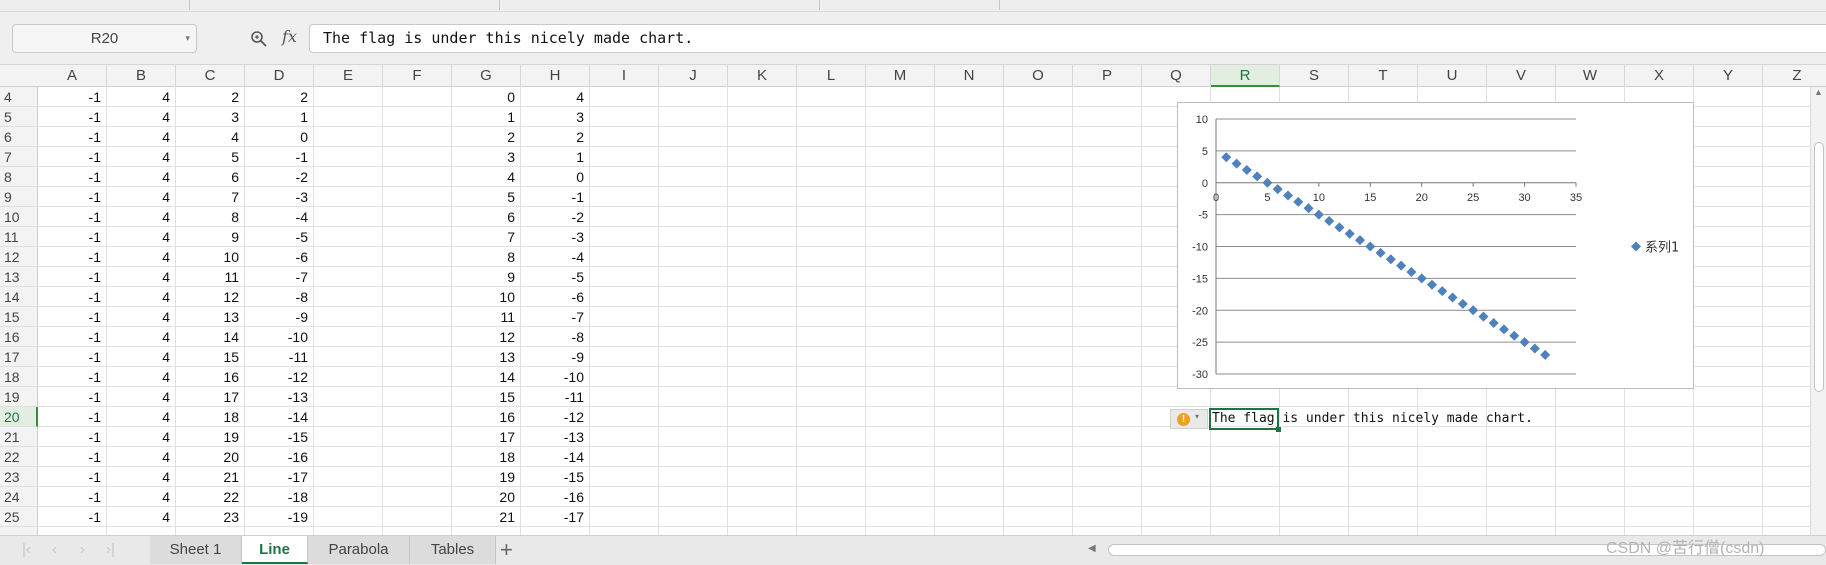  Describe the element at coordinates (555, 137) in the screenshot. I see `cell-h6: 2` at that location.